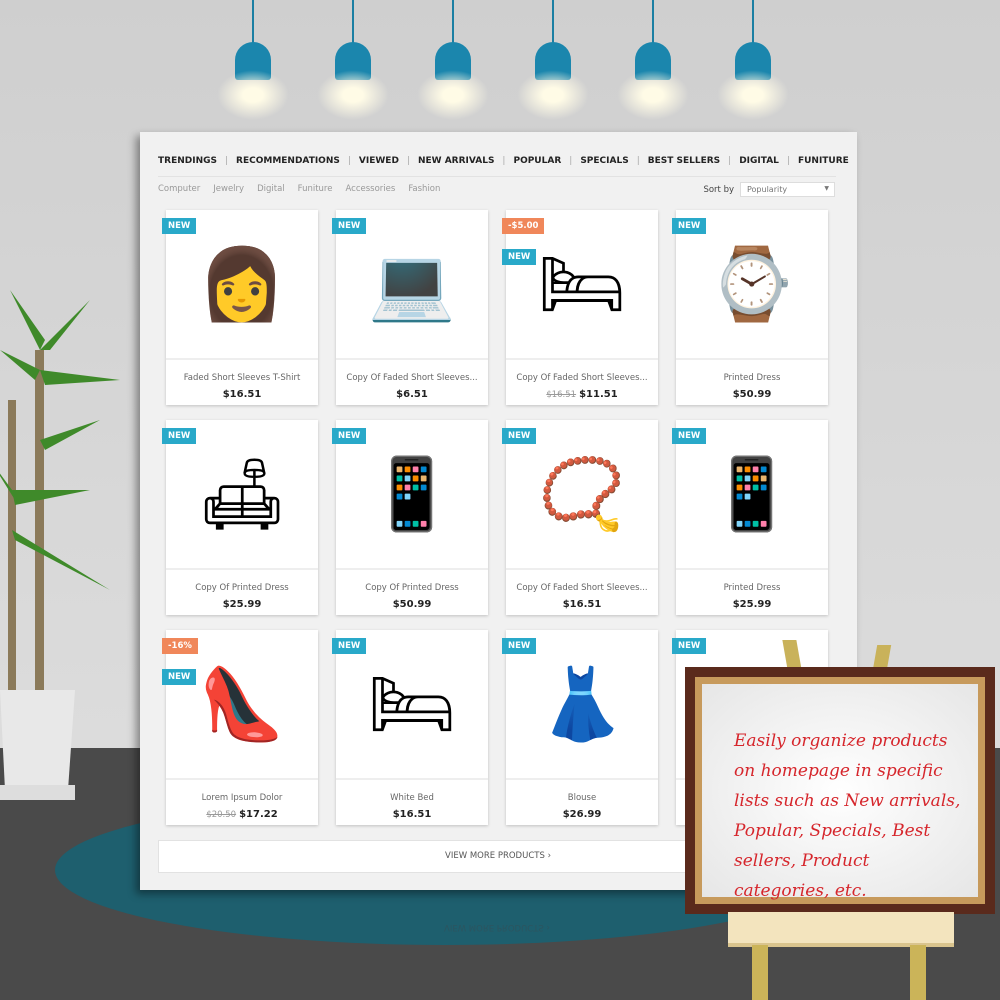 The height and width of the screenshot is (1000, 1000). What do you see at coordinates (549, 856) in the screenshot?
I see `chevron-right-icon: ›` at bounding box center [549, 856].